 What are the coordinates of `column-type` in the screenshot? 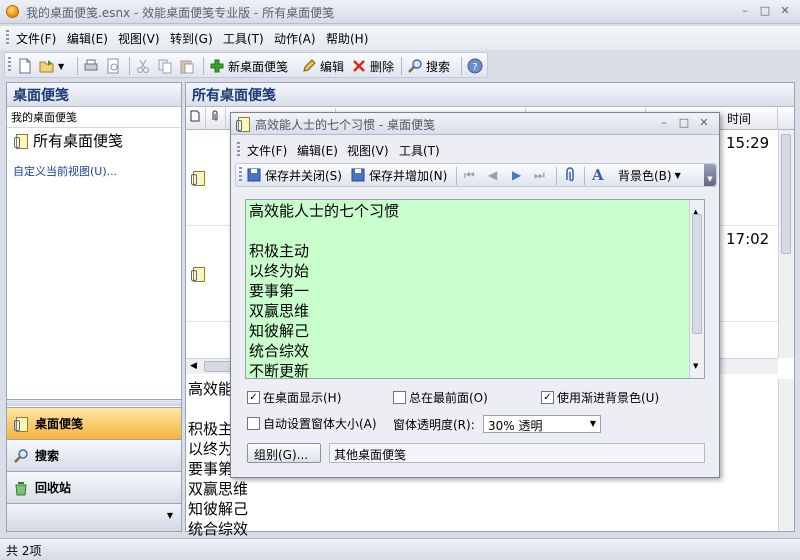 It's located at (196, 119).